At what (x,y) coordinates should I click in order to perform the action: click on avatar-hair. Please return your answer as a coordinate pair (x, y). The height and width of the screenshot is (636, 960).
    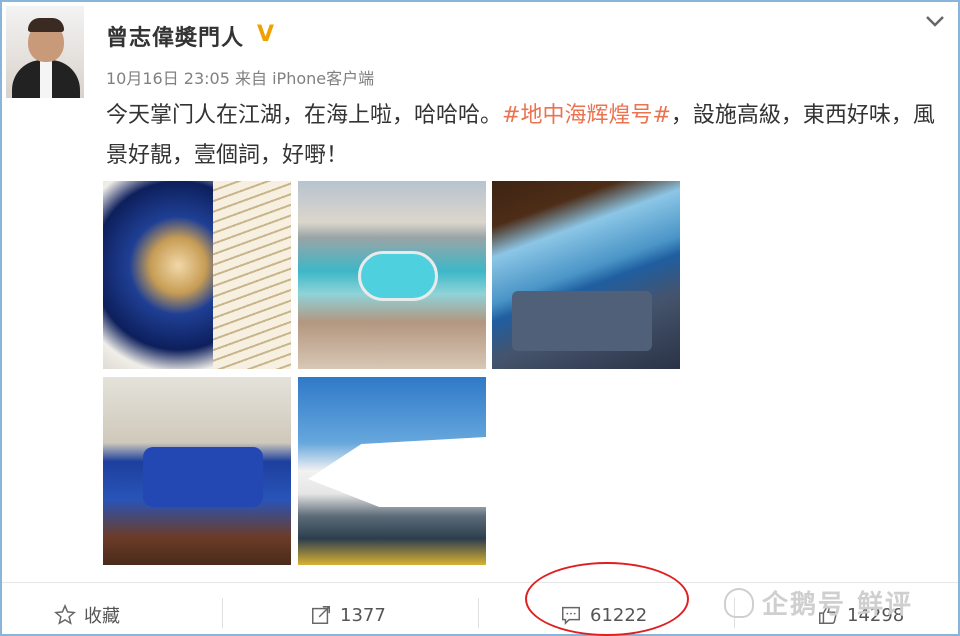
    Looking at the image, I should click on (46, 25).